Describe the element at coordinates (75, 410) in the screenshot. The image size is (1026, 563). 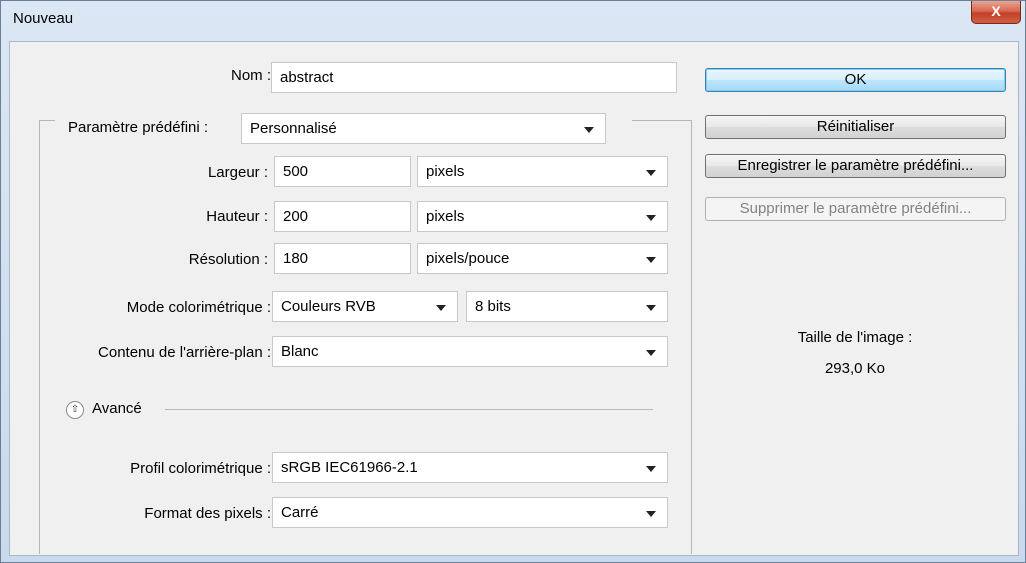
I see `chevron-double-up-icon: ⇧` at that location.